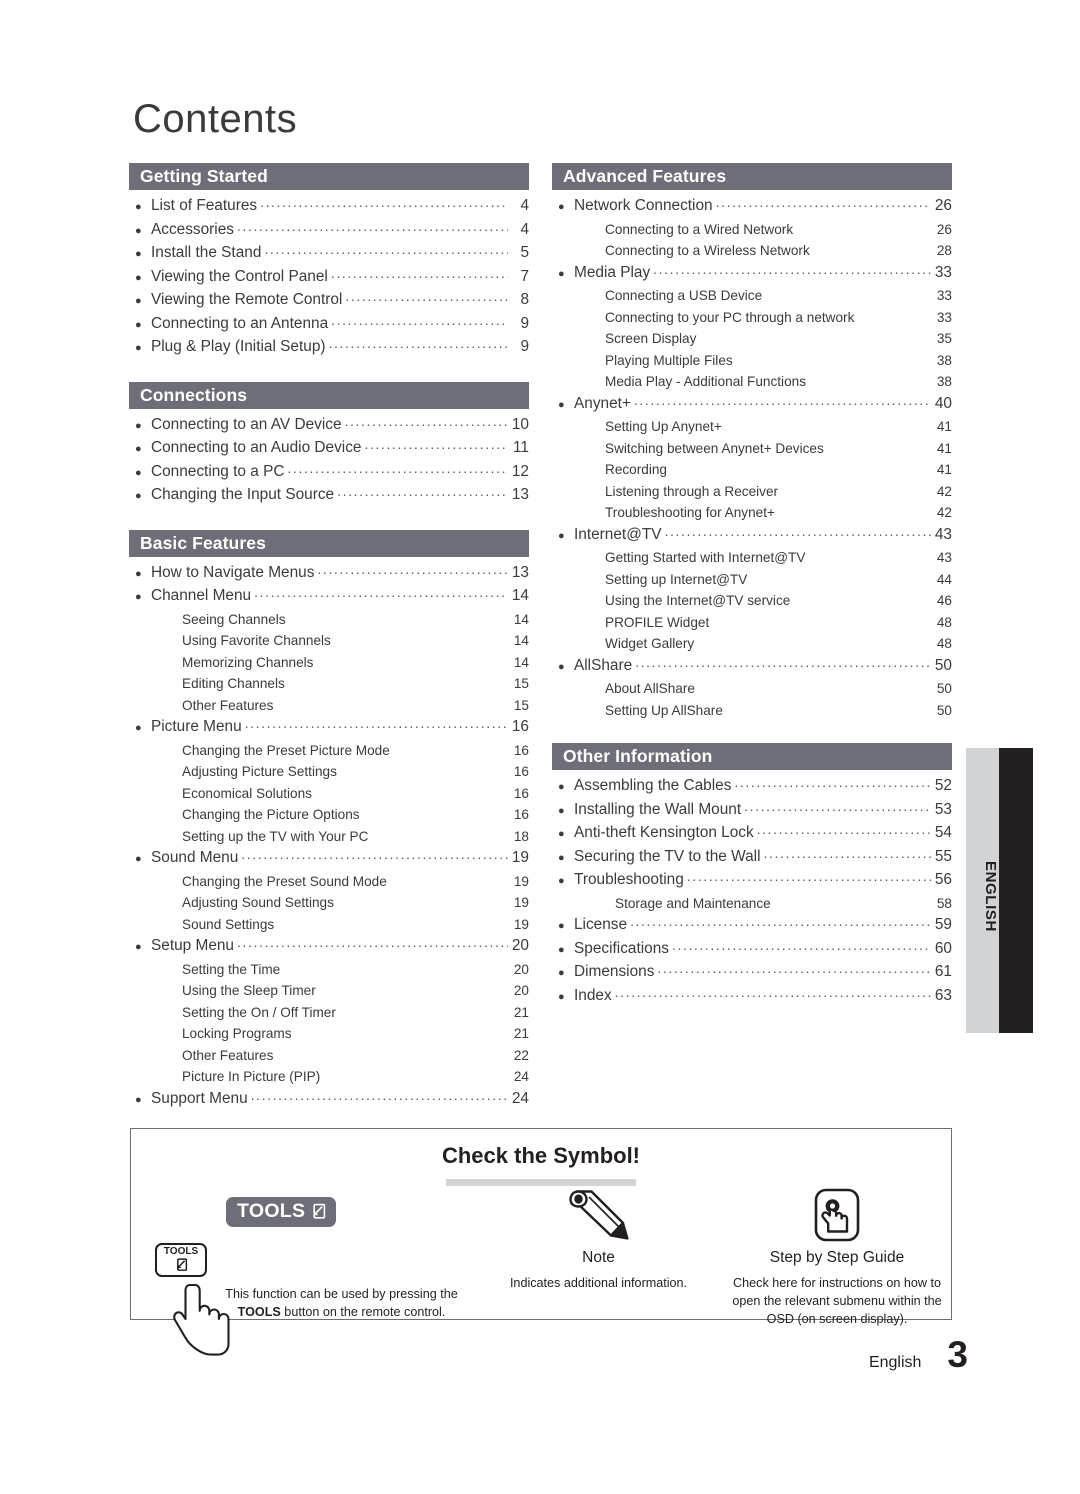 This screenshot has width=1080, height=1494. What do you see at coordinates (752, 470) in the screenshot?
I see `toc-subentry: Recording 41` at bounding box center [752, 470].